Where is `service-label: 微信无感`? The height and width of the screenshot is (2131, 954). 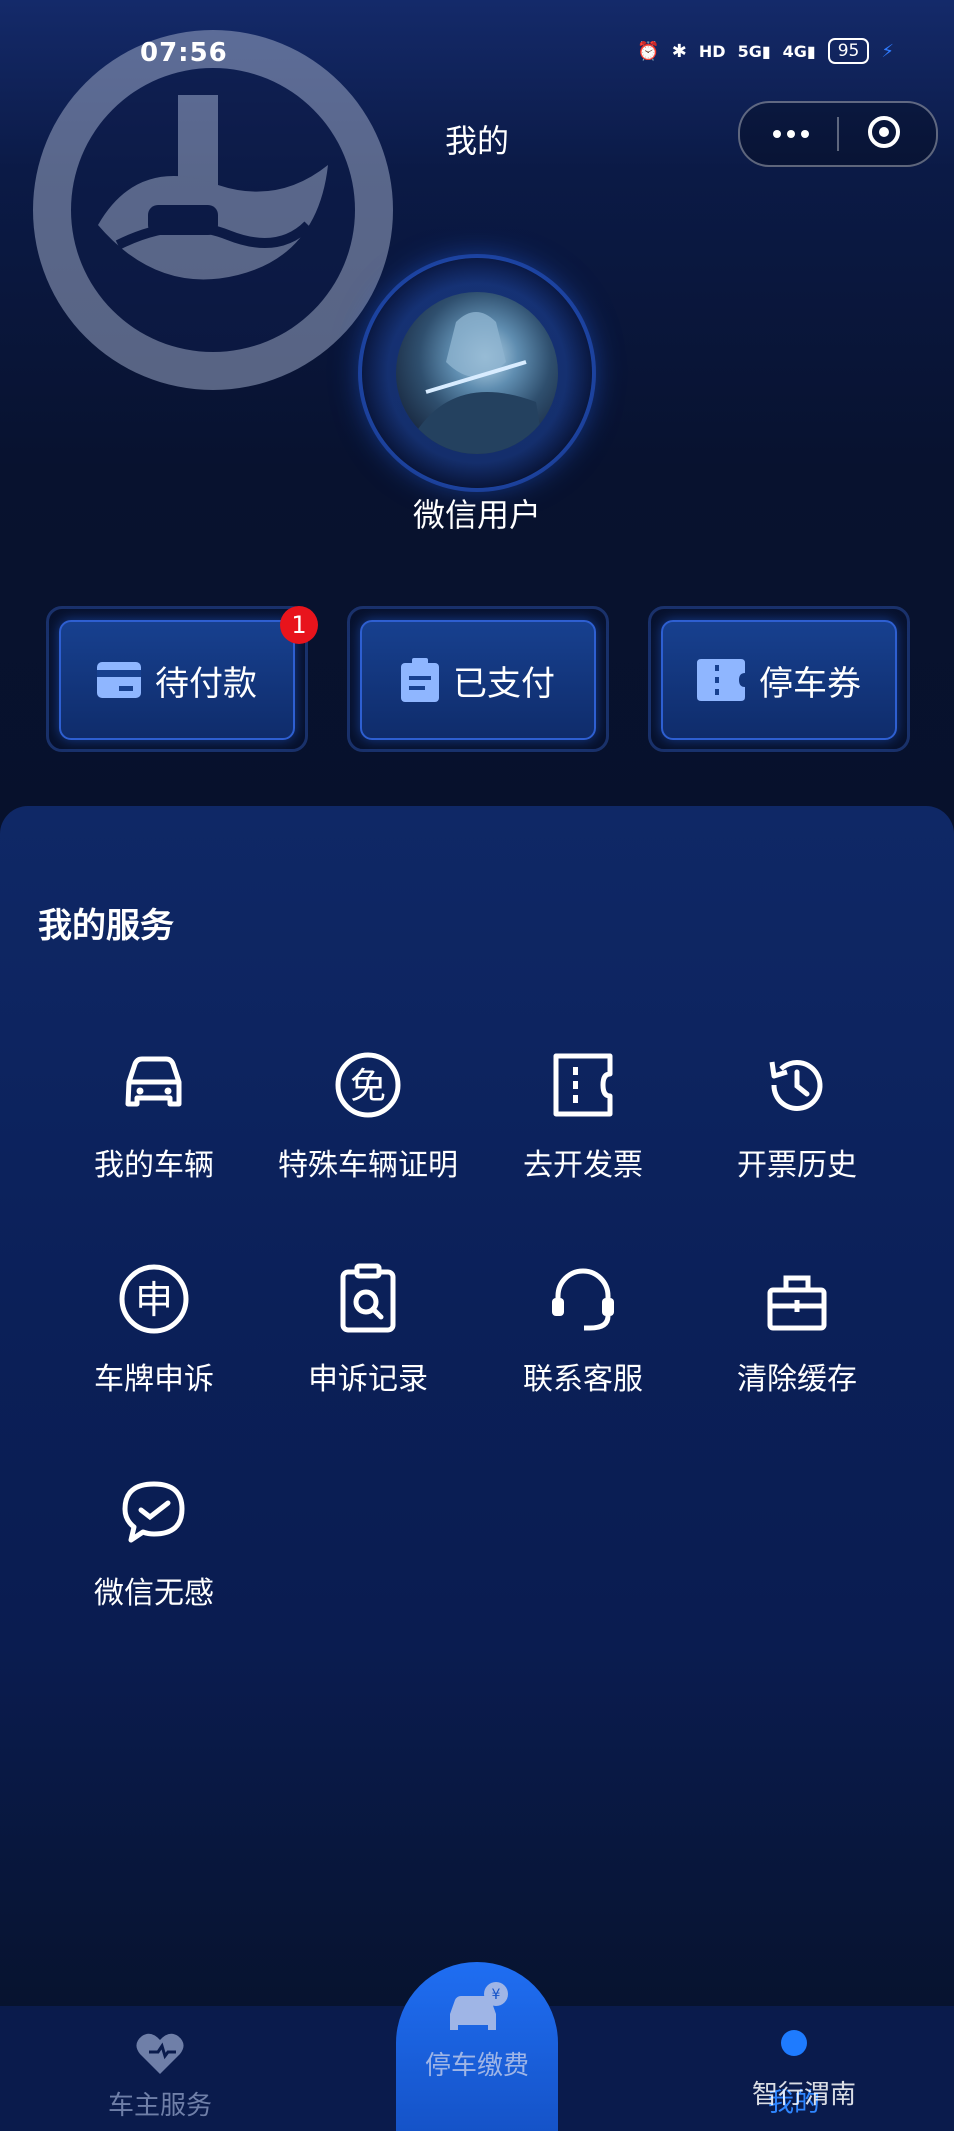 service-label: 微信无感 is located at coordinates (154, 1593).